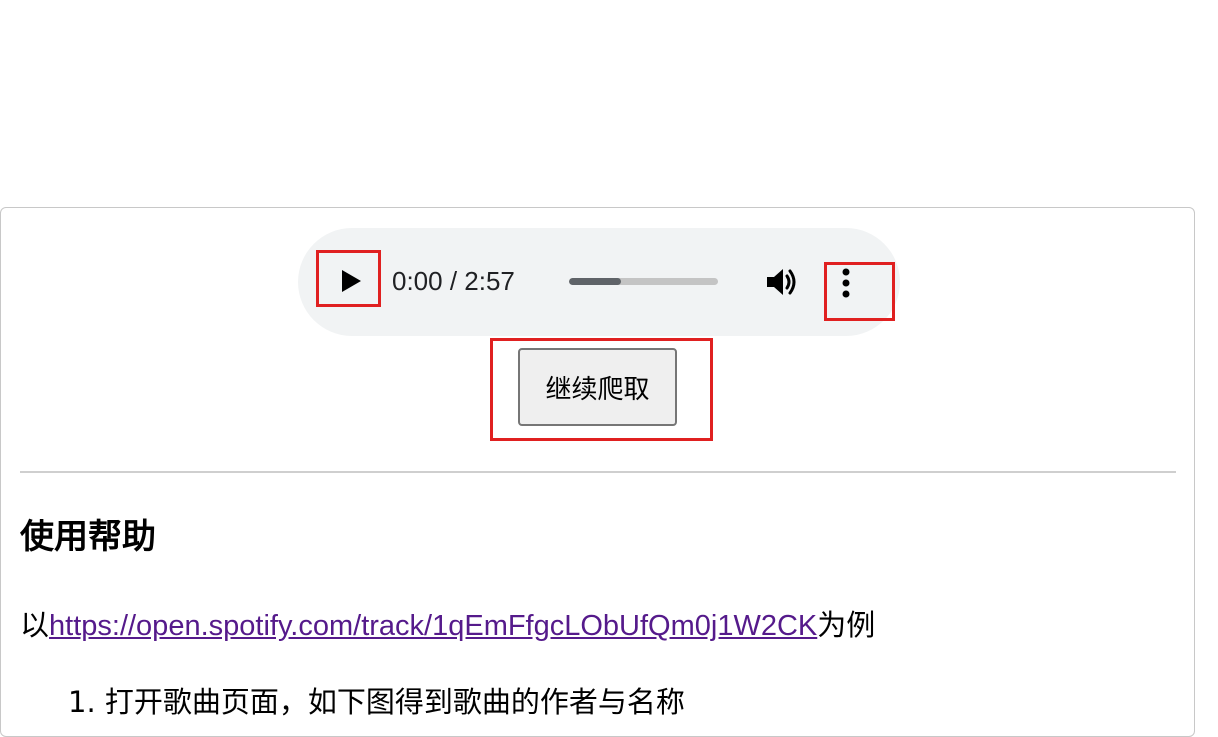 This screenshot has height=737, width=1218. Describe the element at coordinates (394, 702) in the screenshot. I see `step-text: 打开歌曲页面，如下图得到歌曲的作者与名称` at that location.